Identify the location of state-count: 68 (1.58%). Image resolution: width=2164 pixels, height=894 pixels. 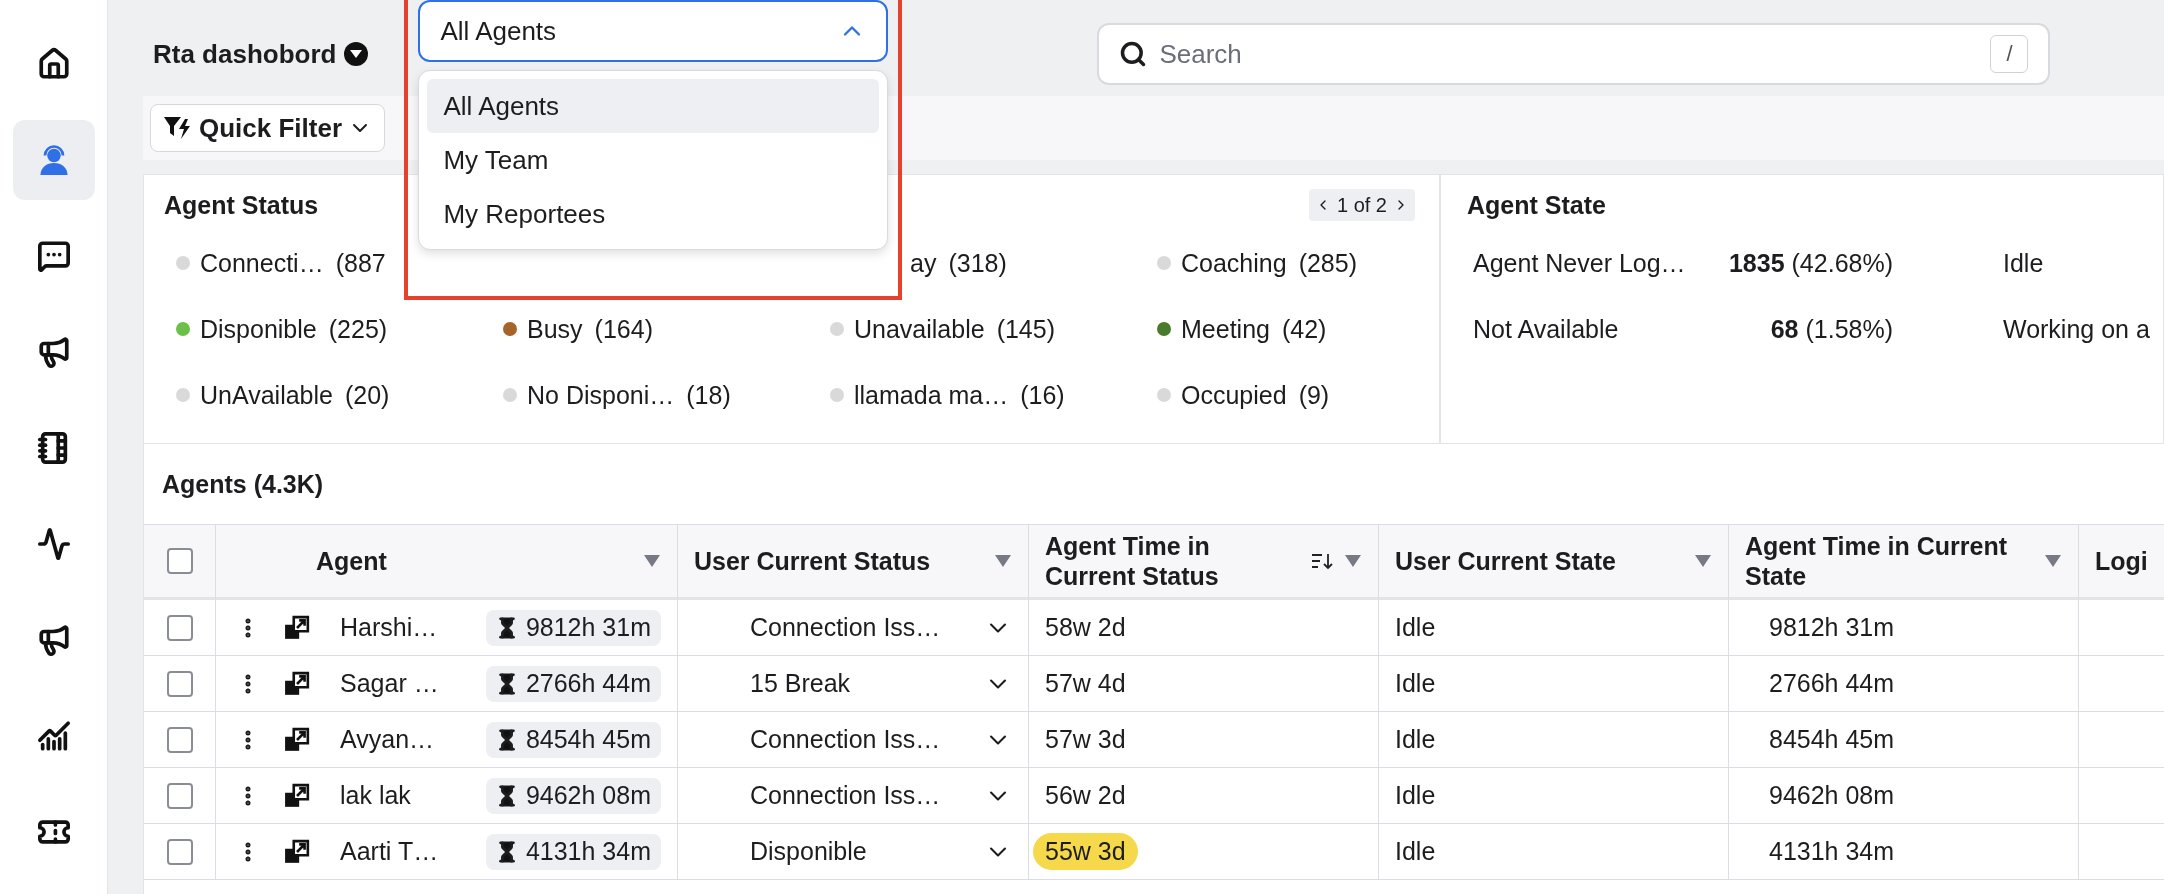
(1831, 329).